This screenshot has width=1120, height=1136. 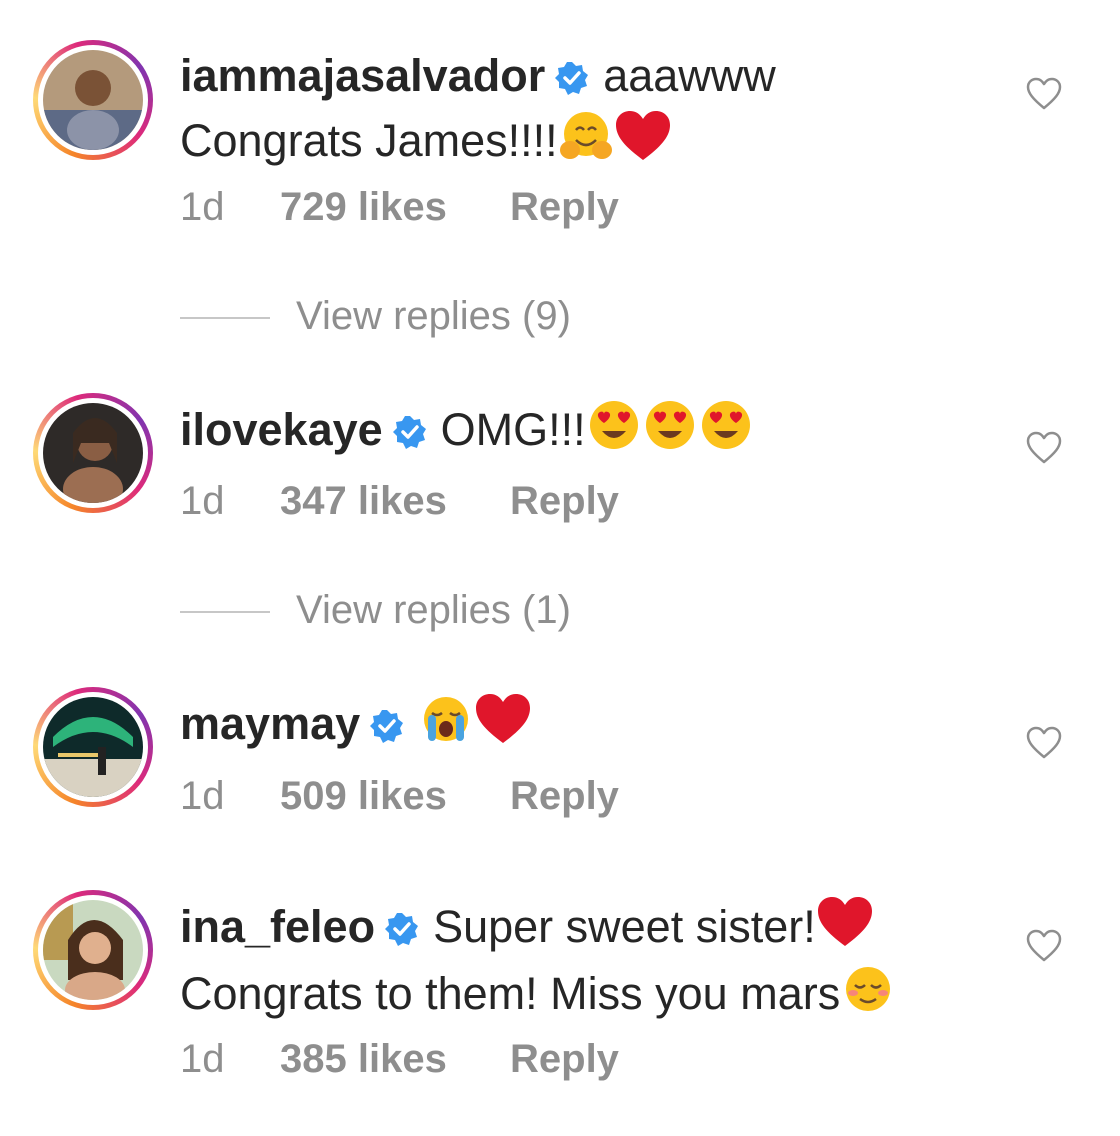 I want to click on username: ilovekaye, so click(x=281, y=429).